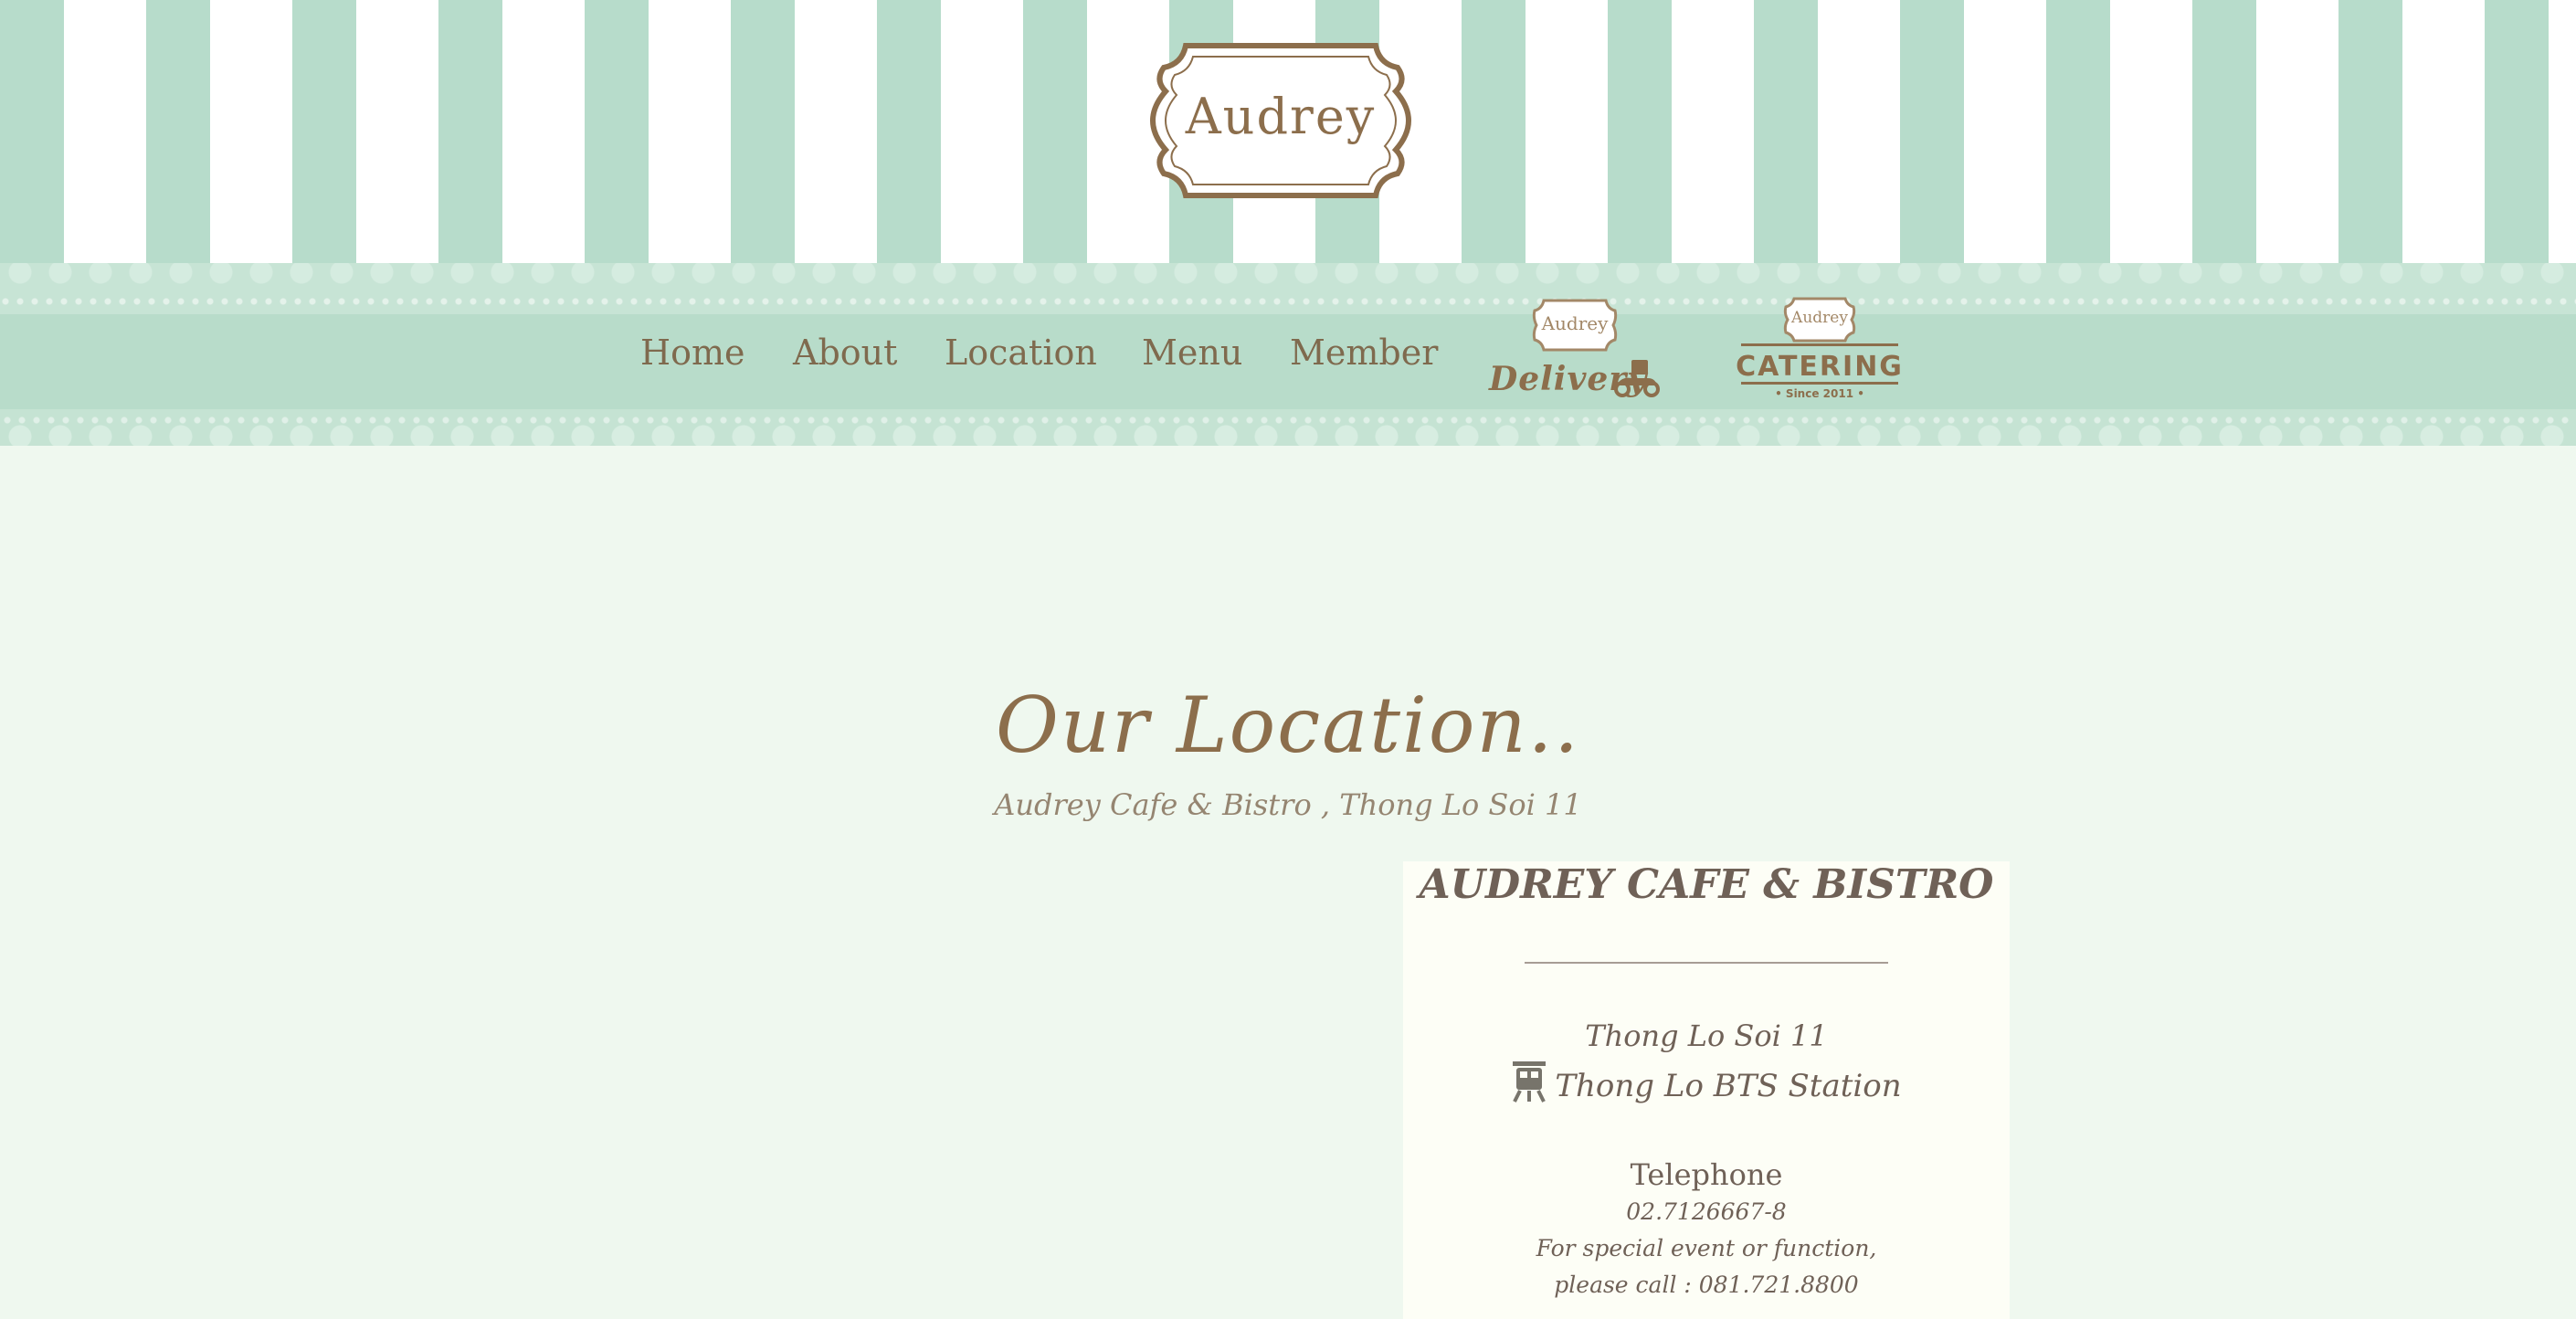  What do you see at coordinates (1706, 963) in the screenshot?
I see `card-divider` at bounding box center [1706, 963].